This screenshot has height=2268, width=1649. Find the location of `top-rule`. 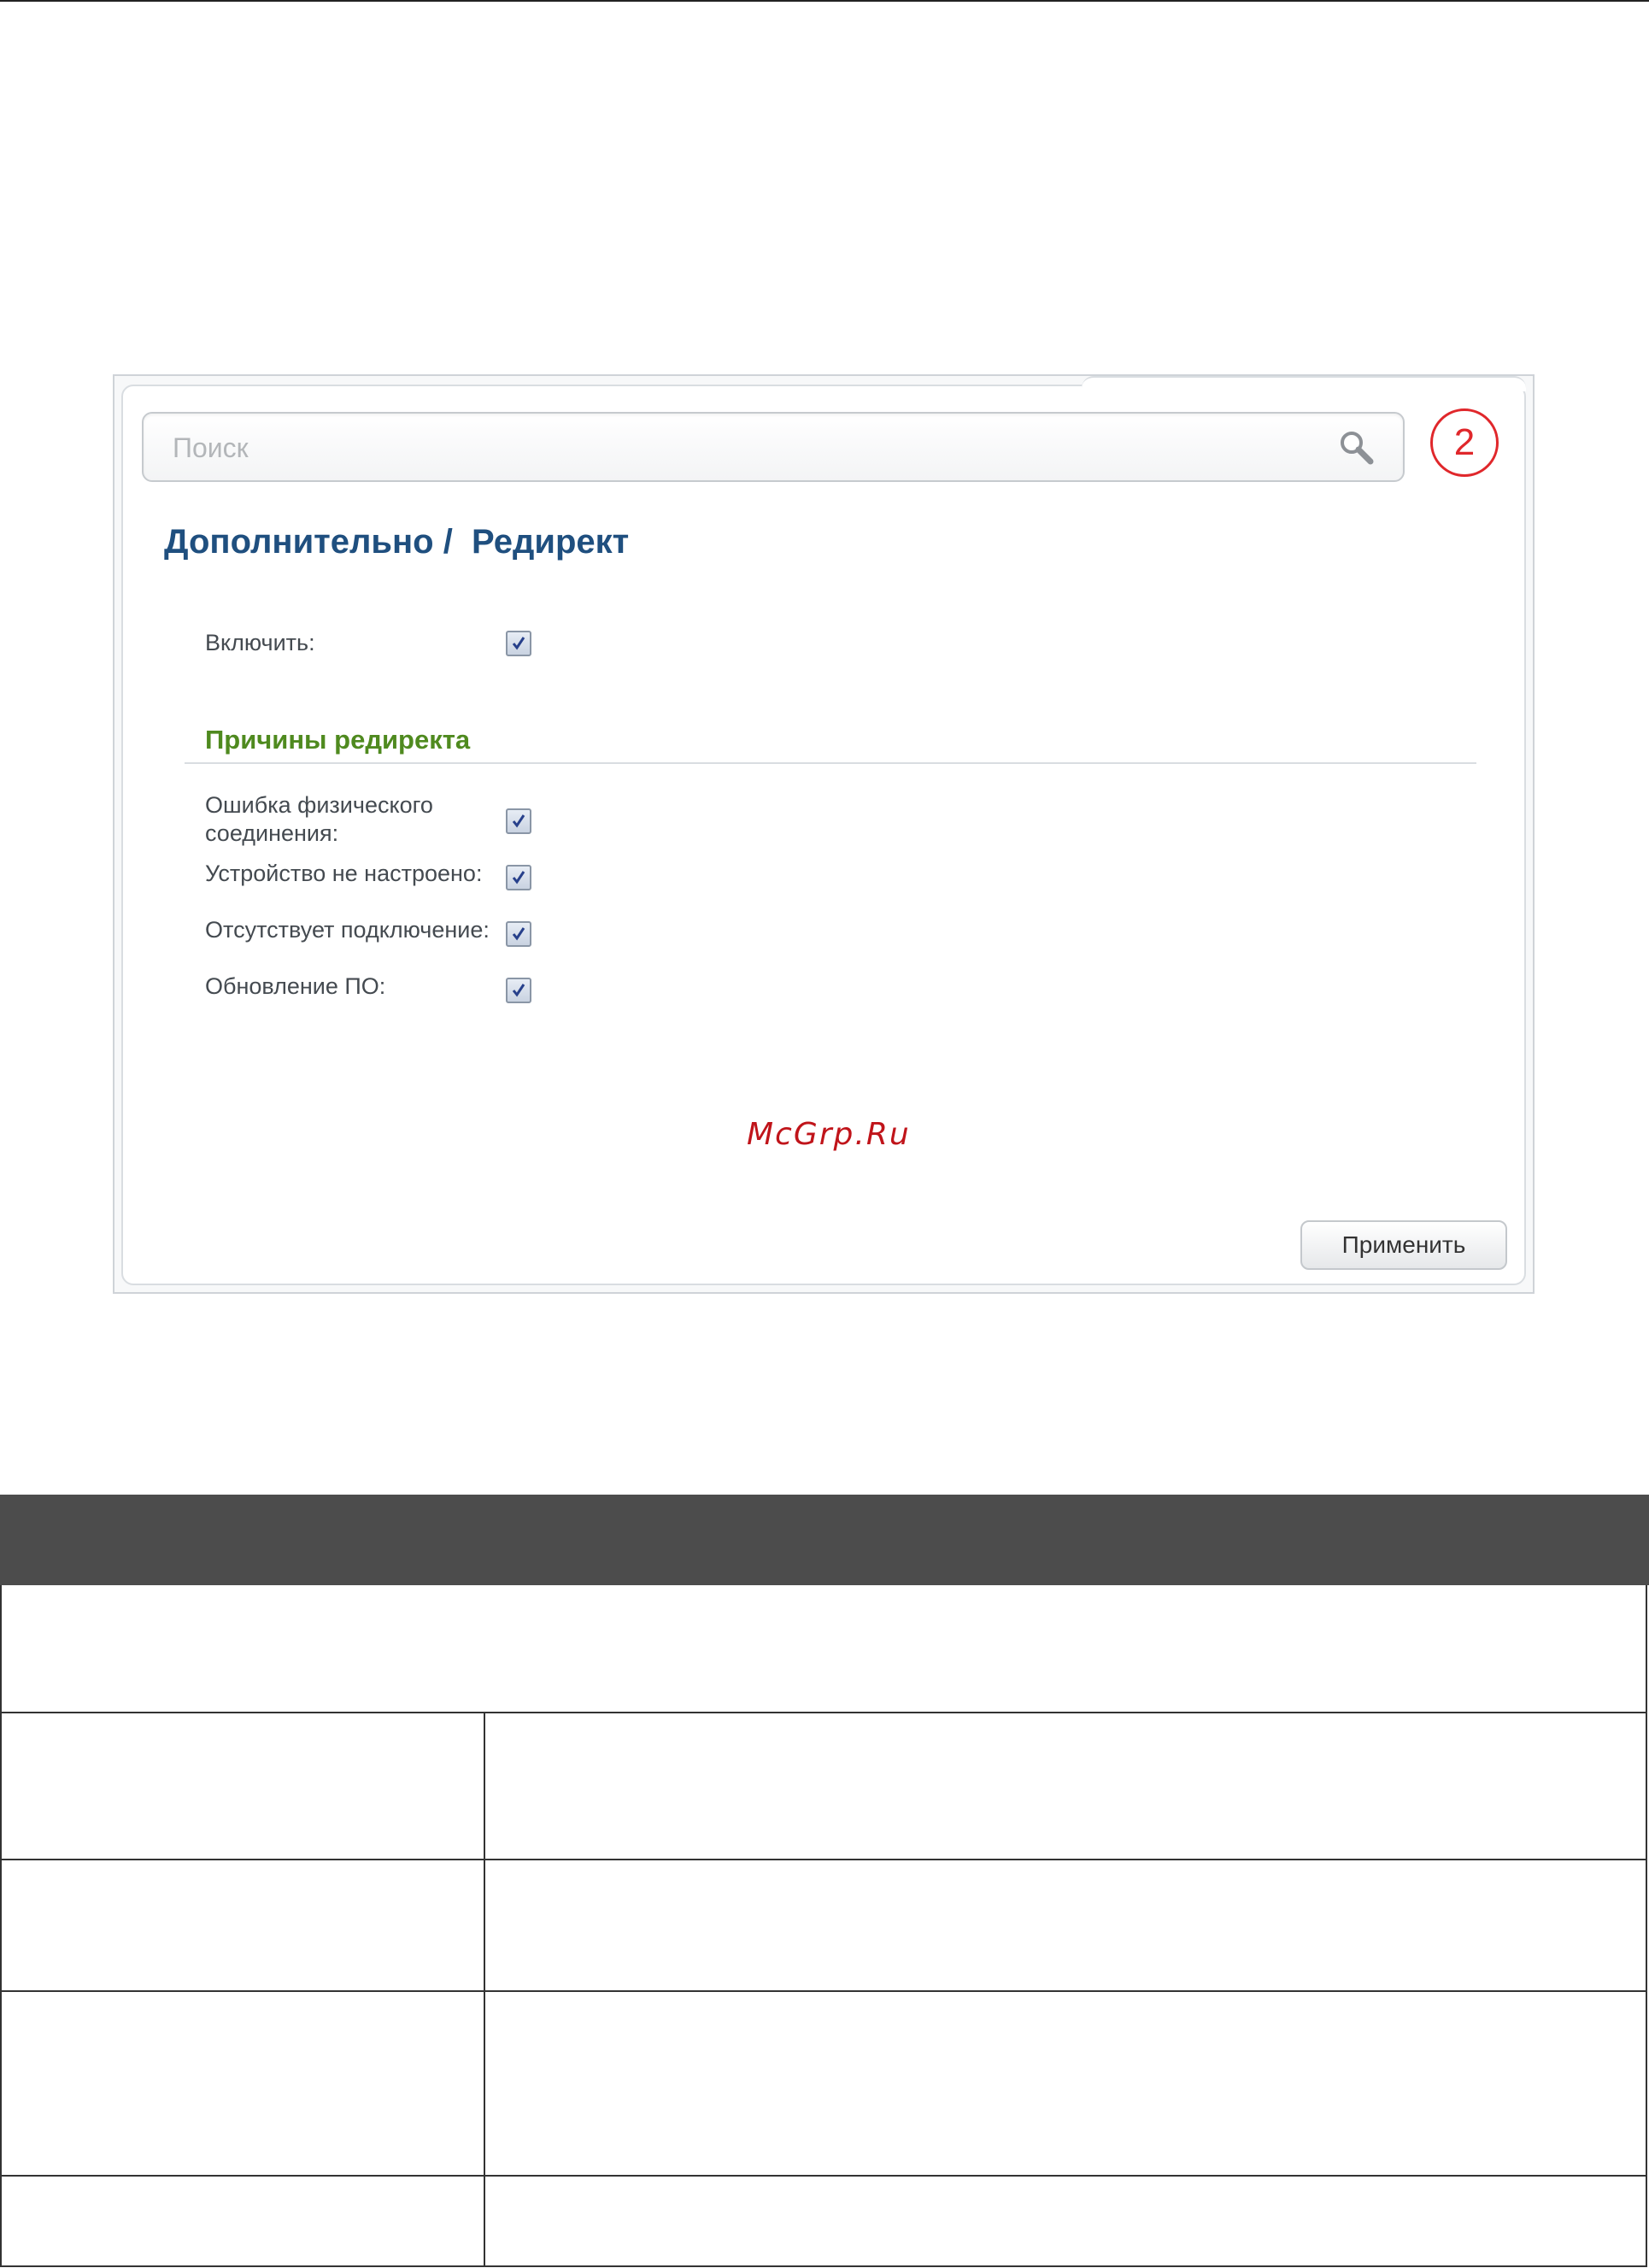

top-rule is located at coordinates (824, 1).